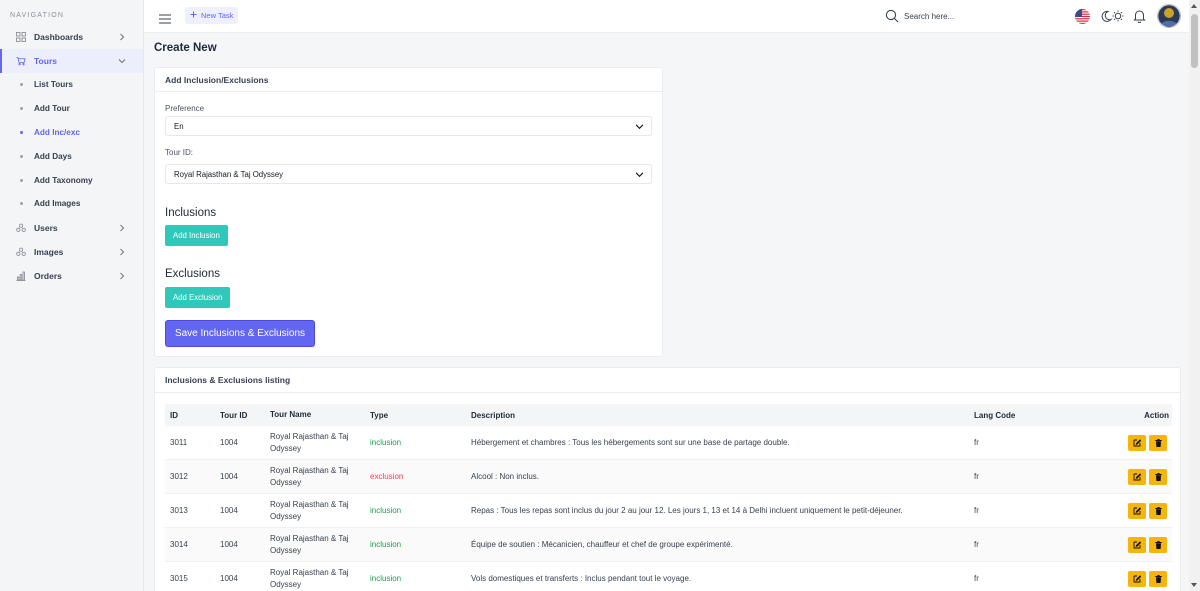  I want to click on column-header: Description, so click(493, 415).